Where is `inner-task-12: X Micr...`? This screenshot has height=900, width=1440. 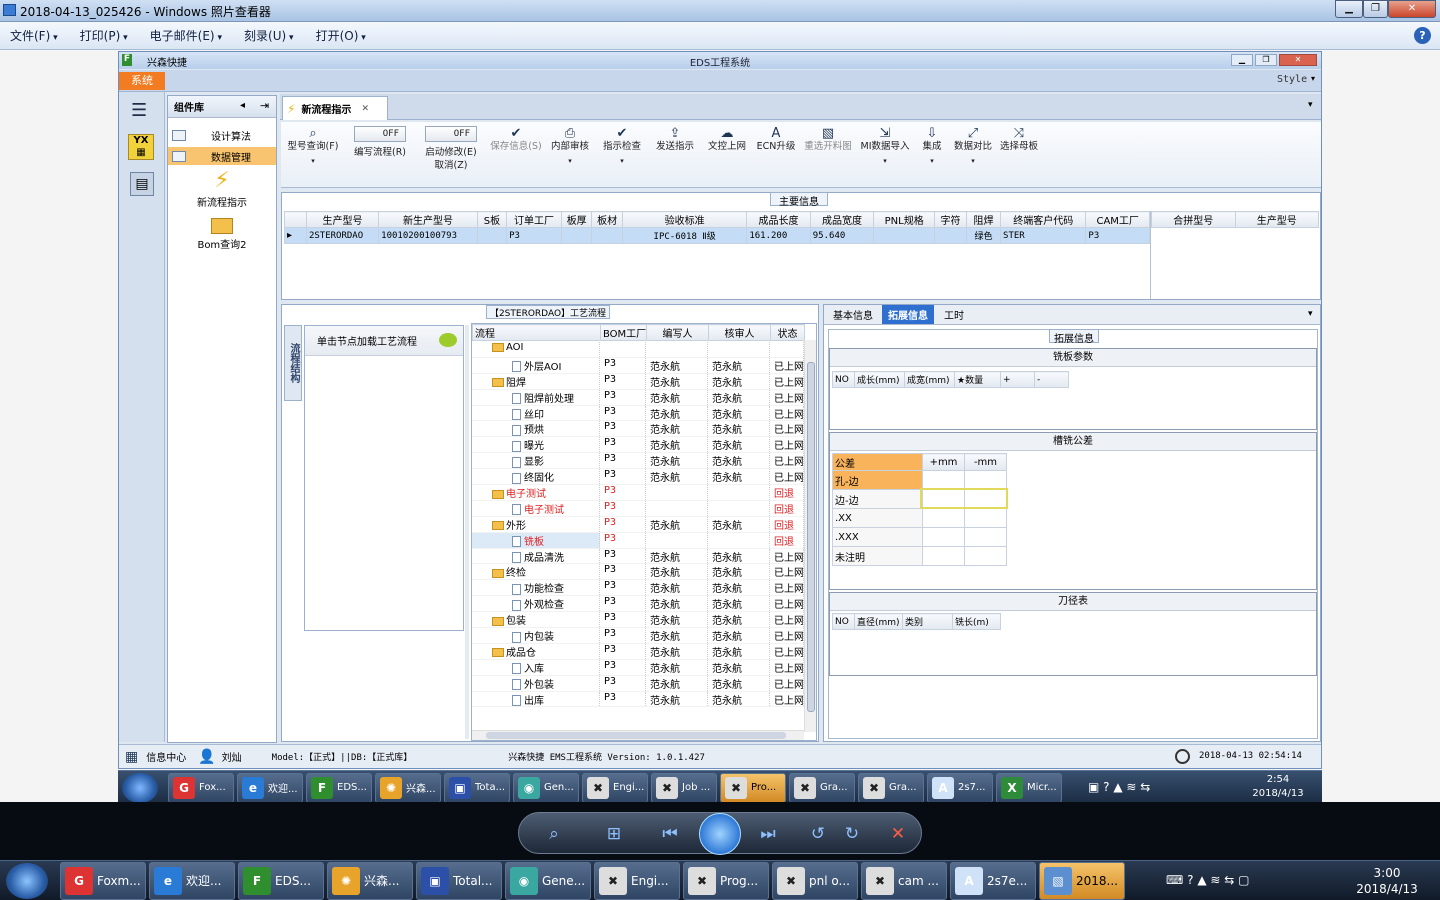
inner-task-12: X Micr... is located at coordinates (1029, 787).